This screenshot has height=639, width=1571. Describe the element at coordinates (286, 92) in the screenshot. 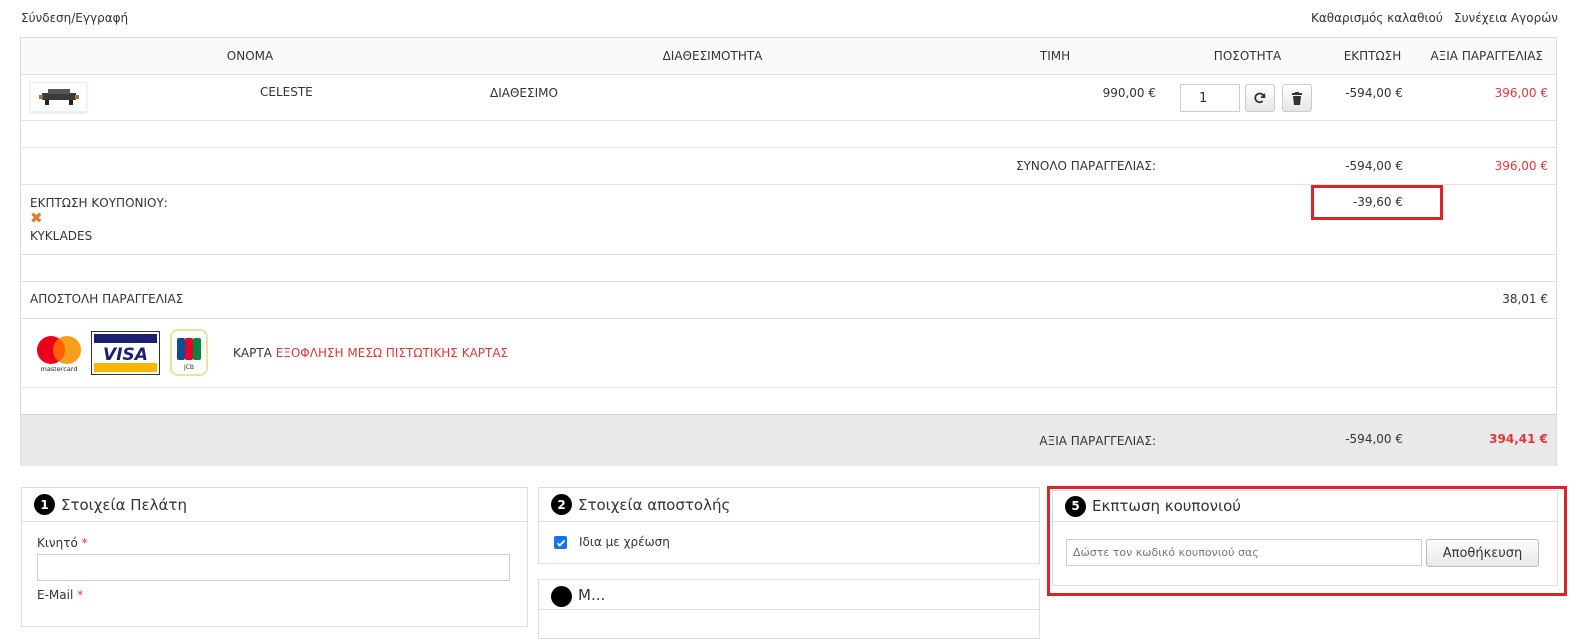

I see `product-name: CELESTE` at that location.